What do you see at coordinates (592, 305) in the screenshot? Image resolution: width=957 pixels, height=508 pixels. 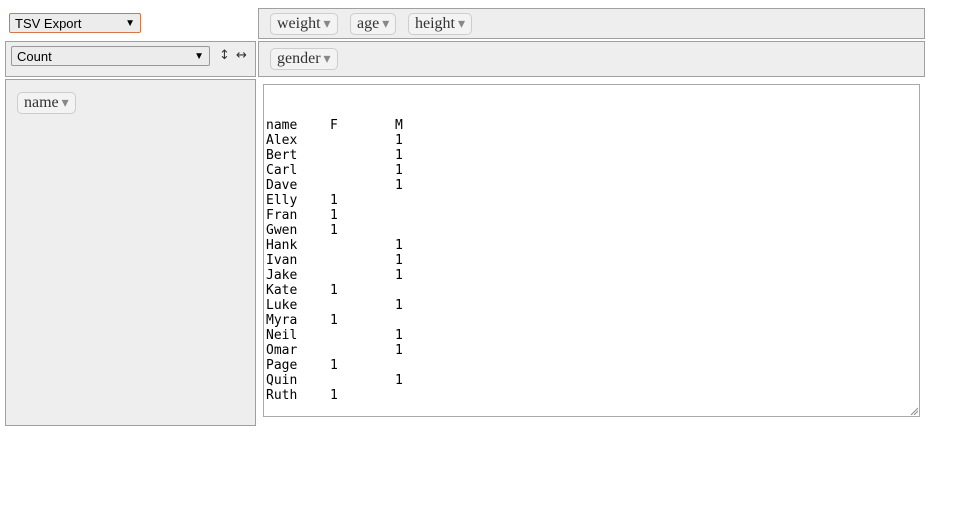 I see `tsv-row-line: Luke 1` at bounding box center [592, 305].